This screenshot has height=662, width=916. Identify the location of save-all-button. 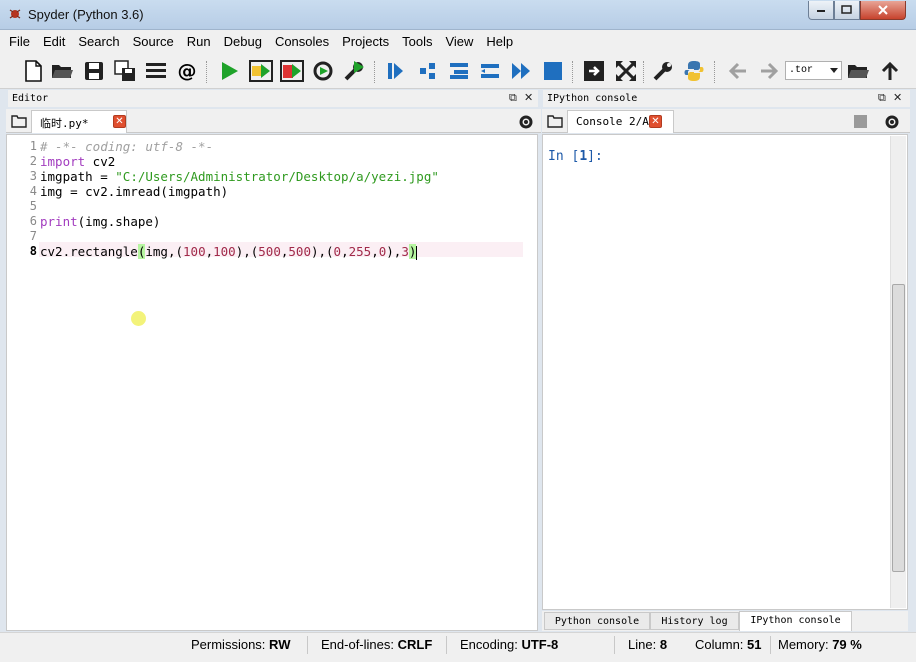
(125, 71).